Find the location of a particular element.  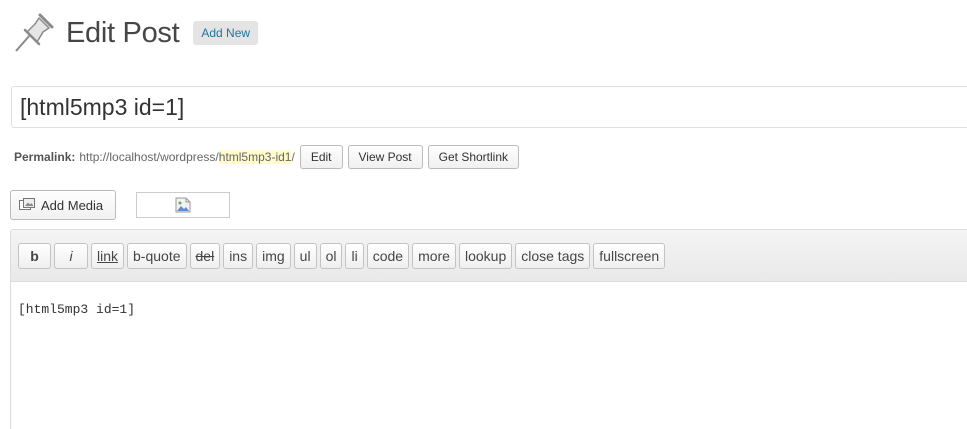

post-content-textarea: [html5mp3 id=1] is located at coordinates (489, 299).